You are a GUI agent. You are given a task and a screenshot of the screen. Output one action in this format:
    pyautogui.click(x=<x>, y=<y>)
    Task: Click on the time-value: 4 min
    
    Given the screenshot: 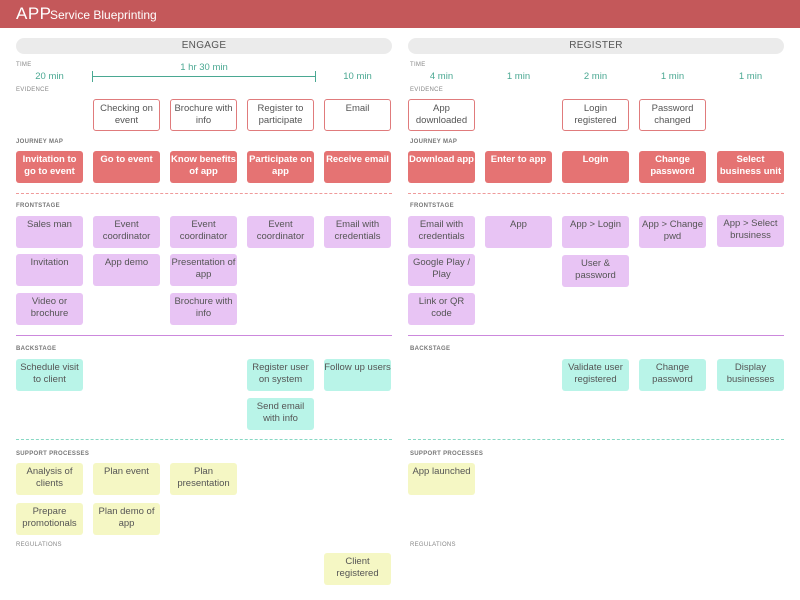 What is the action you would take?
    pyautogui.click(x=441, y=76)
    